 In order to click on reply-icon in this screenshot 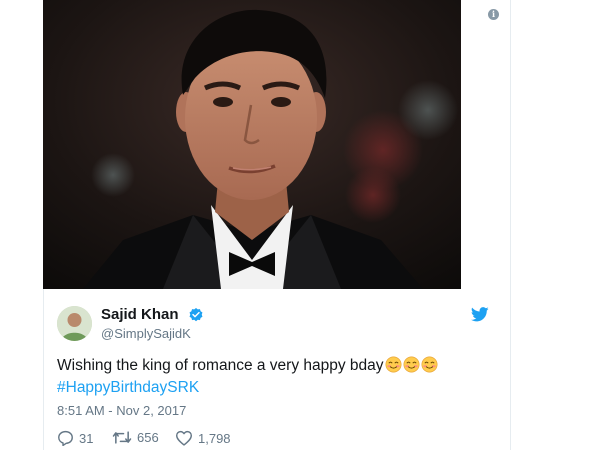, I will do `click(65, 438)`.